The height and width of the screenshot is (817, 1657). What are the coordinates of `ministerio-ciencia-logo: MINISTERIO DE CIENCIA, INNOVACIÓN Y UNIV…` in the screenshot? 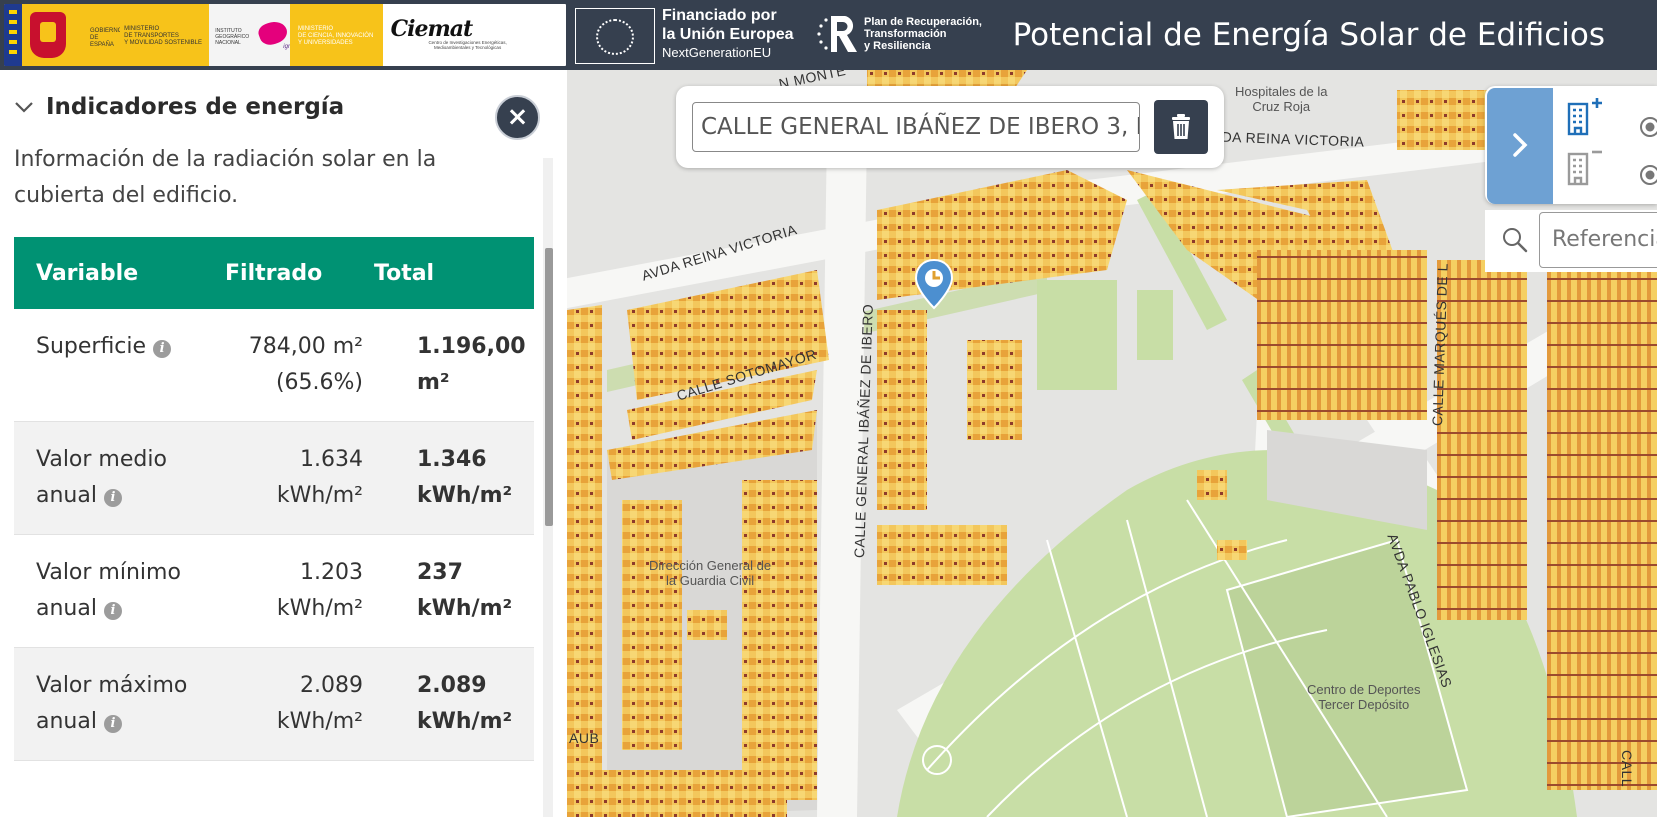 It's located at (336, 35).